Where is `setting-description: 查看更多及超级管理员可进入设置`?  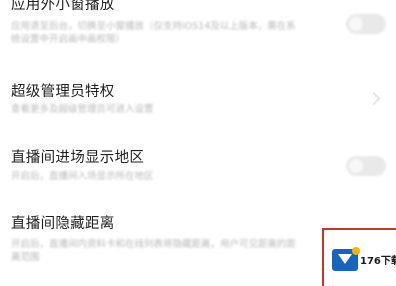 setting-description: 查看更多及超级管理员可进入设置 is located at coordinates (82, 109).